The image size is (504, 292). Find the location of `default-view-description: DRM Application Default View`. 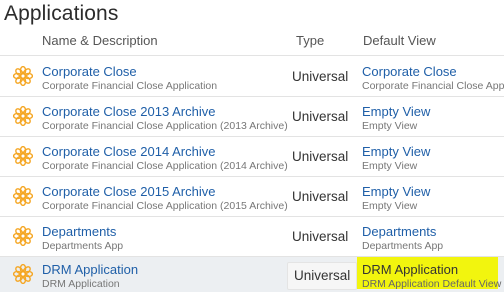

default-view-description: DRM Application Default View is located at coordinates (432, 284).